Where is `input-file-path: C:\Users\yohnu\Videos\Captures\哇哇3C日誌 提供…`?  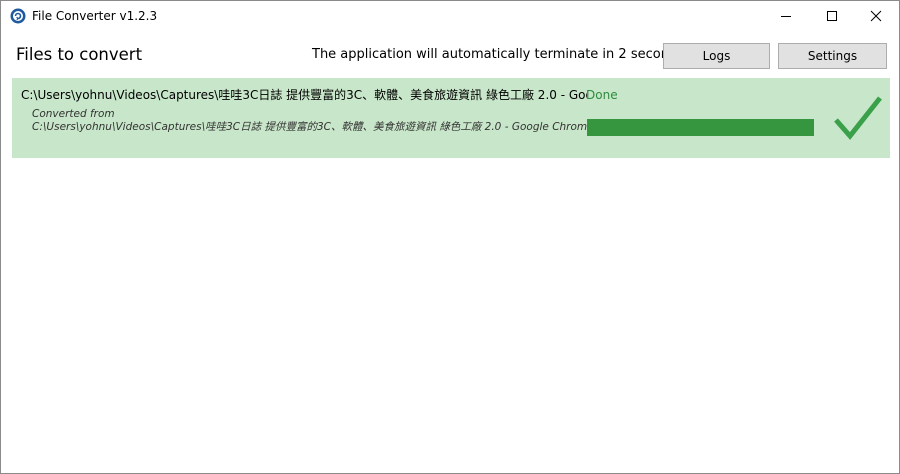
input-file-path: C:\Users\yohnu\Videos\Captures\哇哇3C日誌 提供… is located at coordinates (312, 127).